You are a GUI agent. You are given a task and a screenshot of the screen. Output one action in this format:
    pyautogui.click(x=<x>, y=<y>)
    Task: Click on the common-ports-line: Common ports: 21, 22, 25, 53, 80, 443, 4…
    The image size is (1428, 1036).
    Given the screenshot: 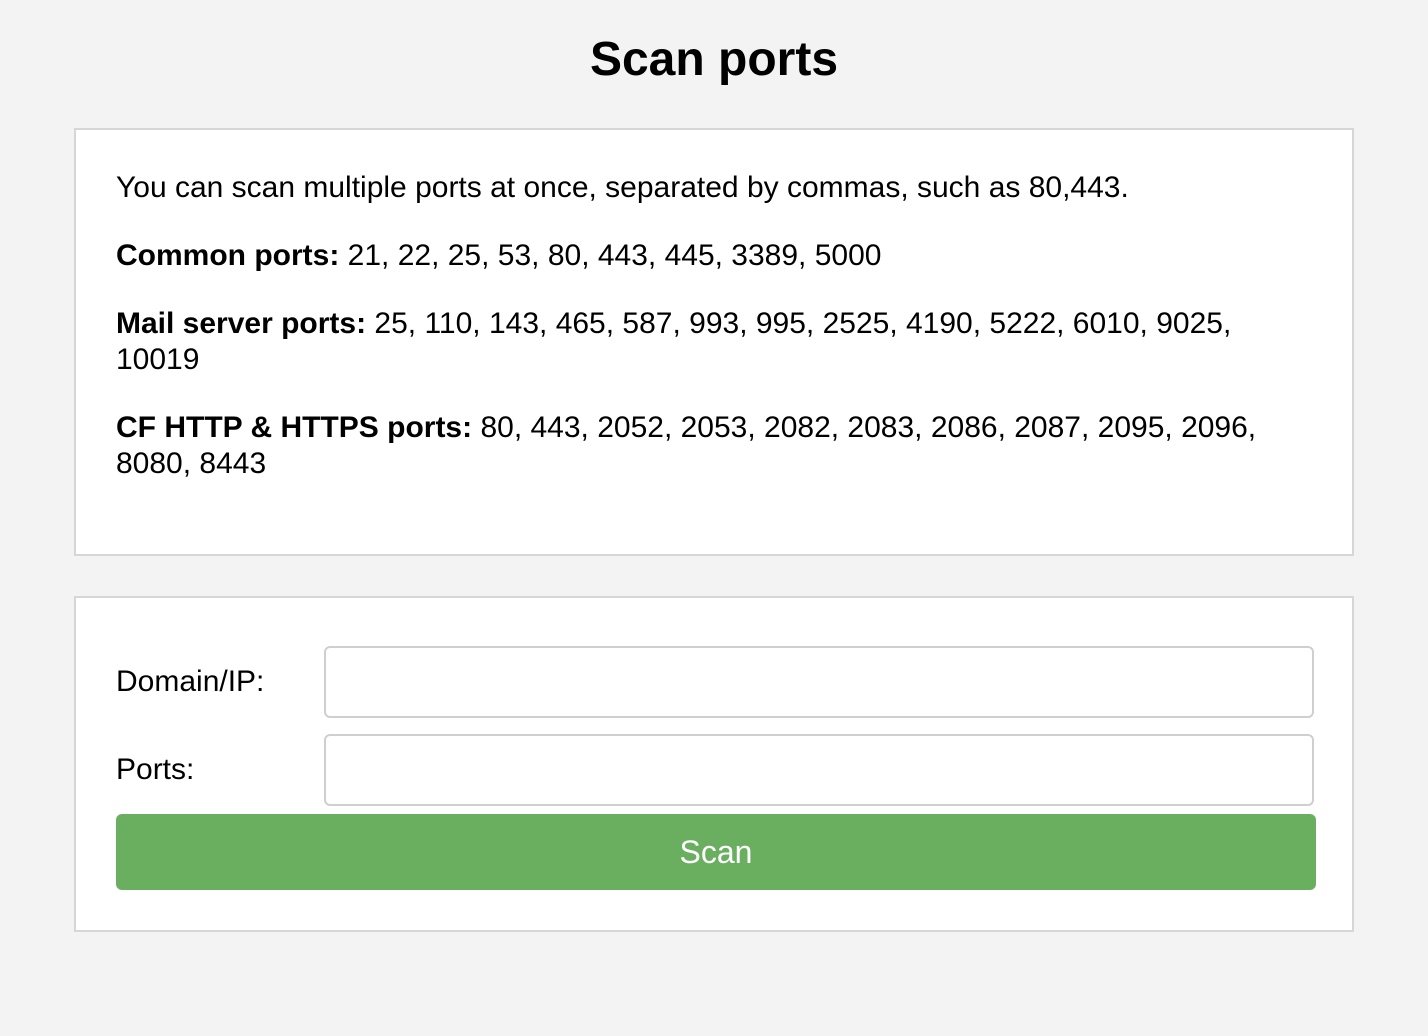 What is the action you would take?
    pyautogui.click(x=714, y=256)
    